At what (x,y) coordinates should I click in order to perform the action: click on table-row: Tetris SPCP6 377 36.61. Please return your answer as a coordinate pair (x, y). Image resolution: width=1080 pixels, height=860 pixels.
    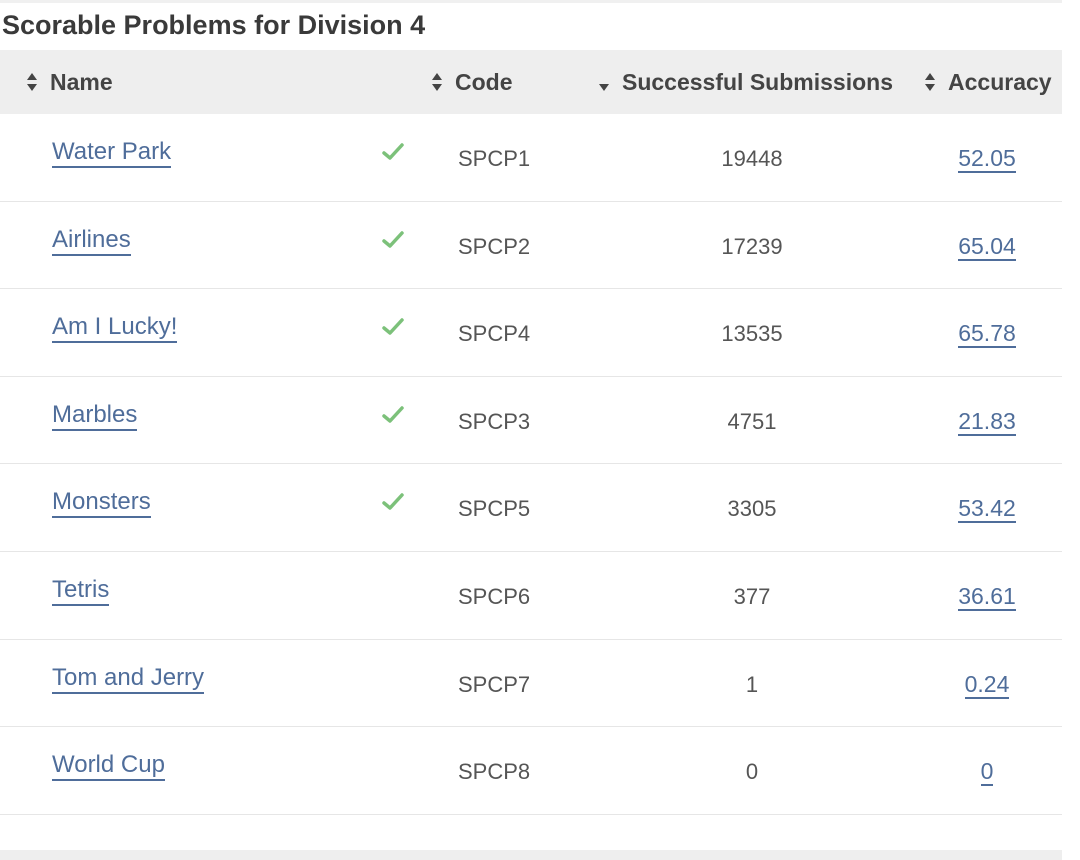
    Looking at the image, I should click on (531, 596).